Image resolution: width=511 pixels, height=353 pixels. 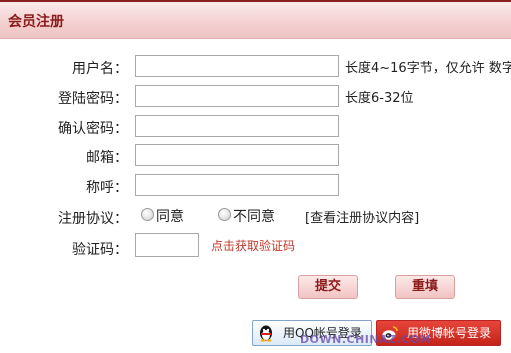 What do you see at coordinates (362, 216) in the screenshot?
I see `view-terms-link: [查看注册协议内容]` at bounding box center [362, 216].